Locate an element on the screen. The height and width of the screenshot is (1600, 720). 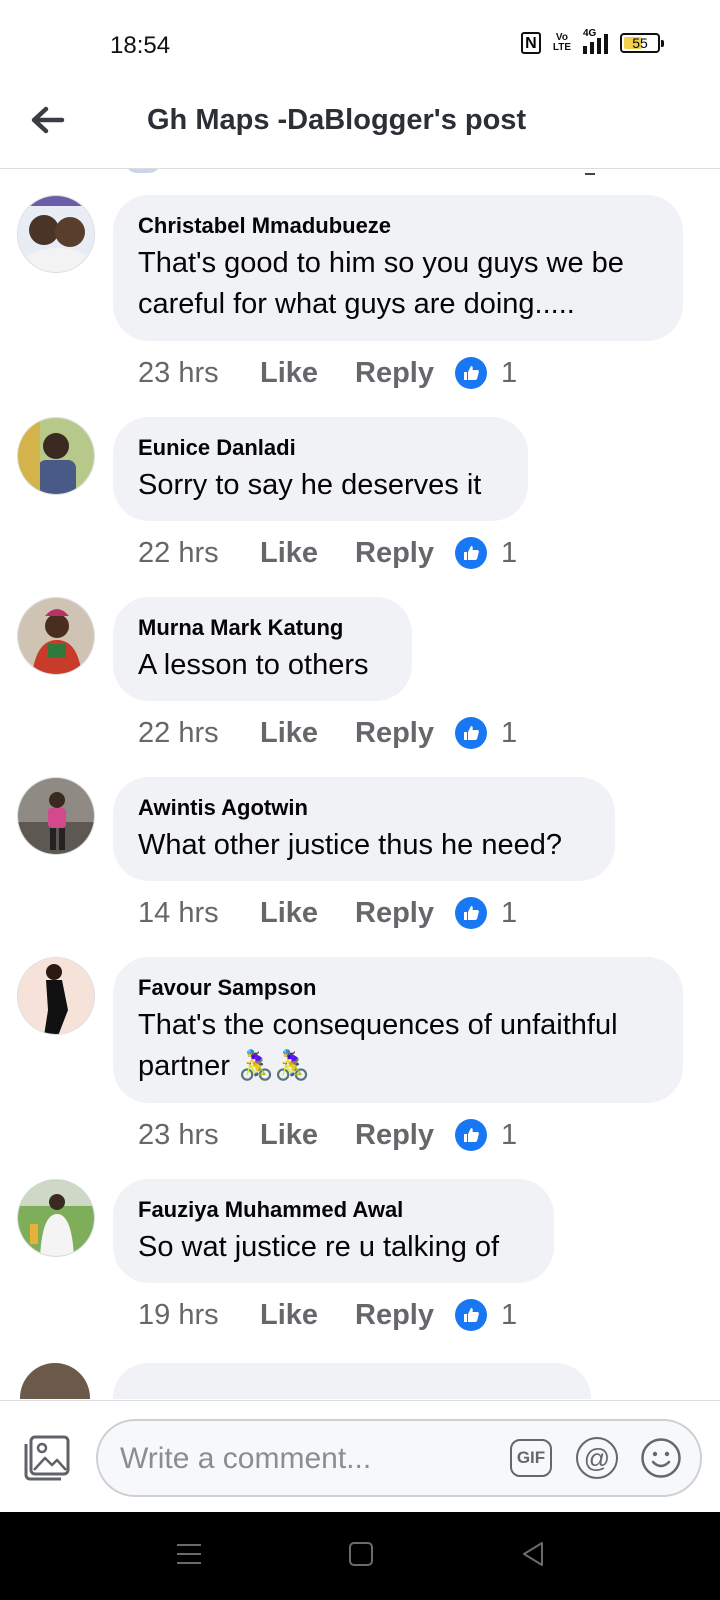
comment-time: 14 hrs is located at coordinates (199, 913).